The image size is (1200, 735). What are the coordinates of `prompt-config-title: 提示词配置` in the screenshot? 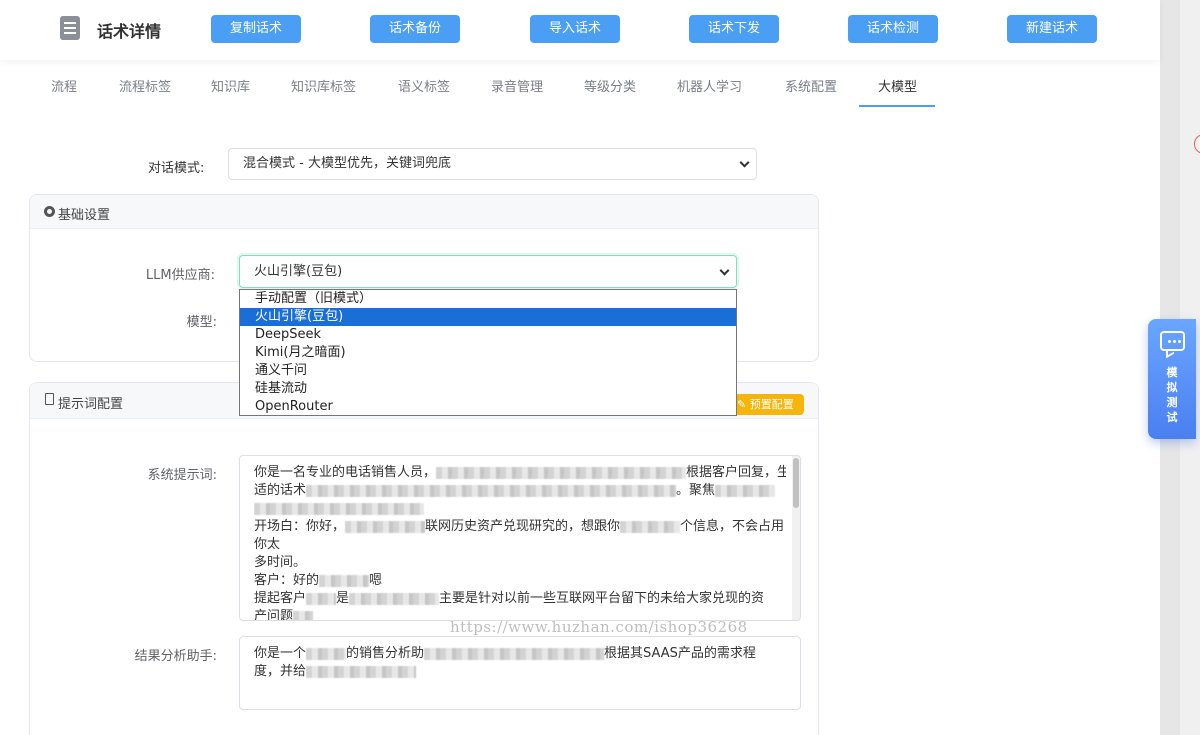 It's located at (91, 404).